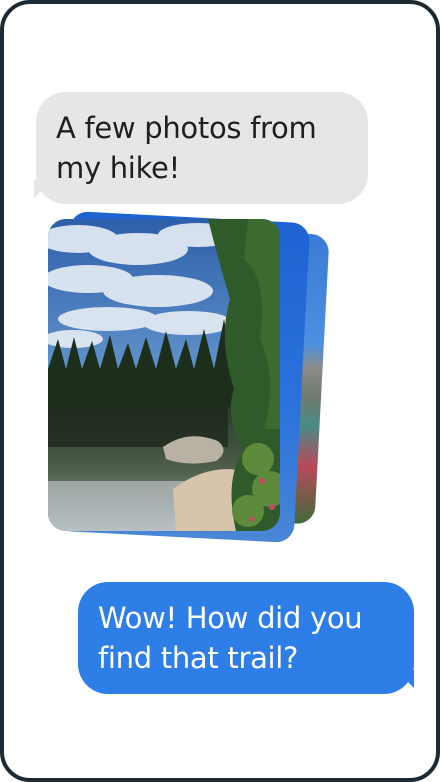  Describe the element at coordinates (202, 148) in the screenshot. I see `incoming-message-bubble: A few photos from my hike!` at that location.